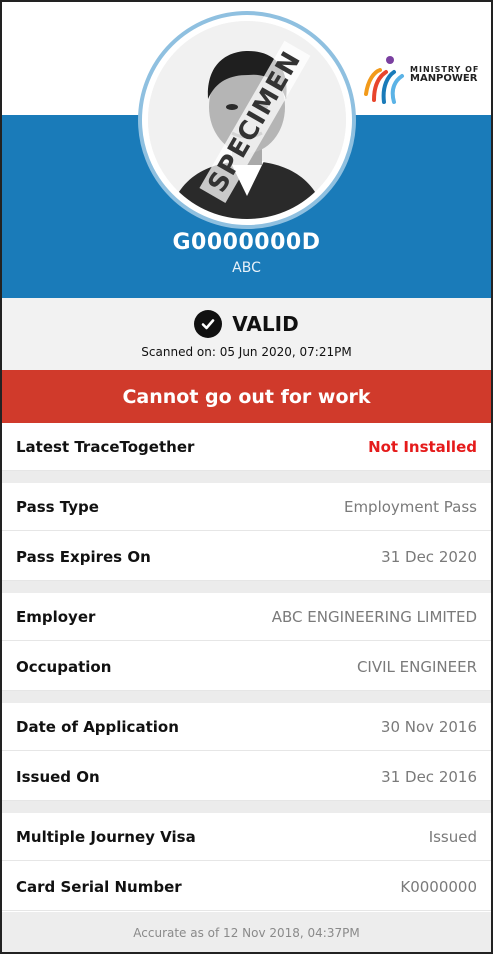 The width and height of the screenshot is (493, 954). What do you see at coordinates (246, 268) in the screenshot?
I see `holder-name: ABC` at bounding box center [246, 268].